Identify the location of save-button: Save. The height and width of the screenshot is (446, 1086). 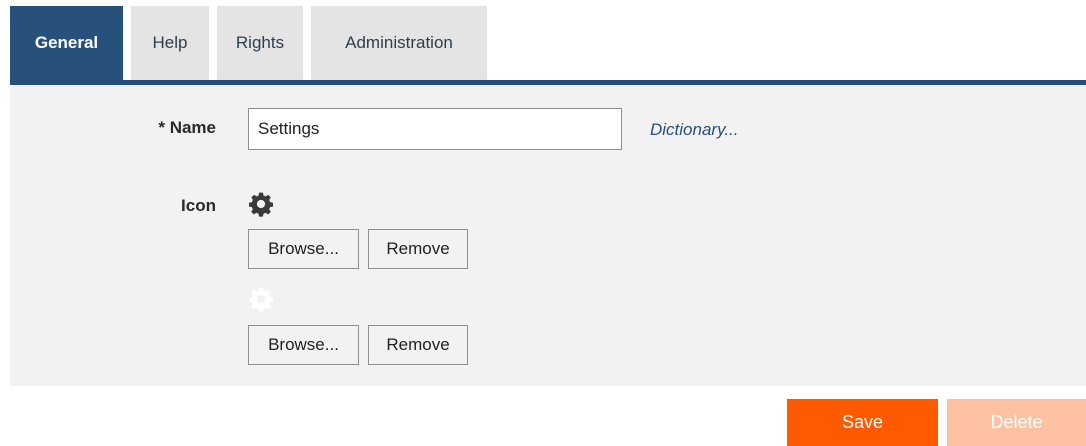
(862, 422).